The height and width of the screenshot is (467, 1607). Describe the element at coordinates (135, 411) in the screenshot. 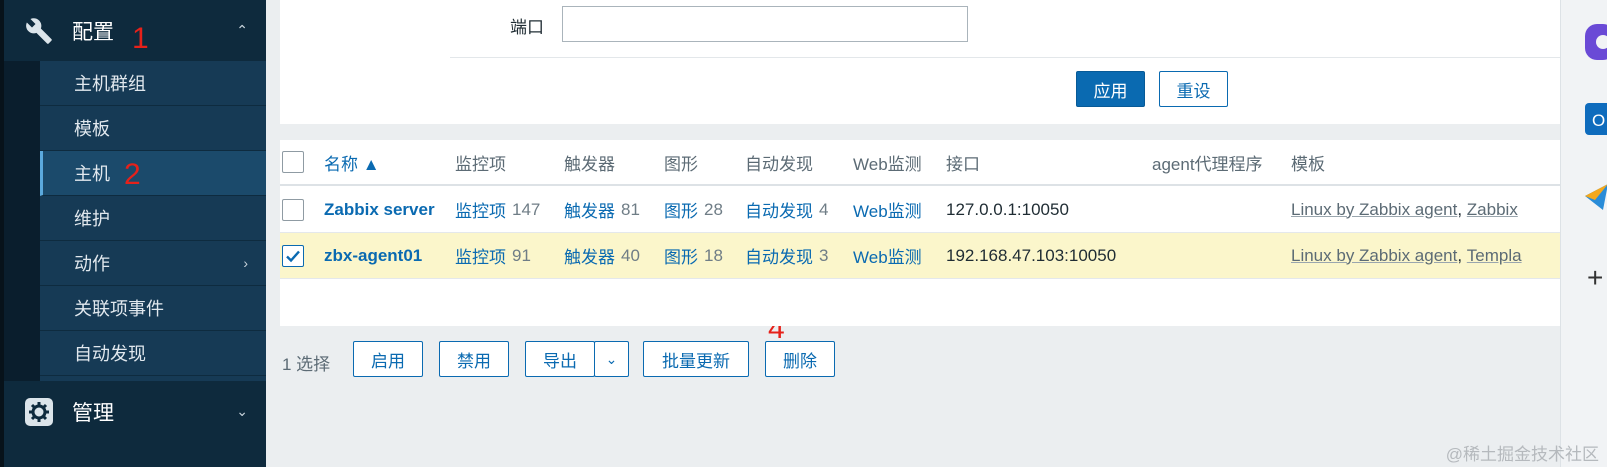

I see `menu-section-admin: 管理 ⌄` at that location.